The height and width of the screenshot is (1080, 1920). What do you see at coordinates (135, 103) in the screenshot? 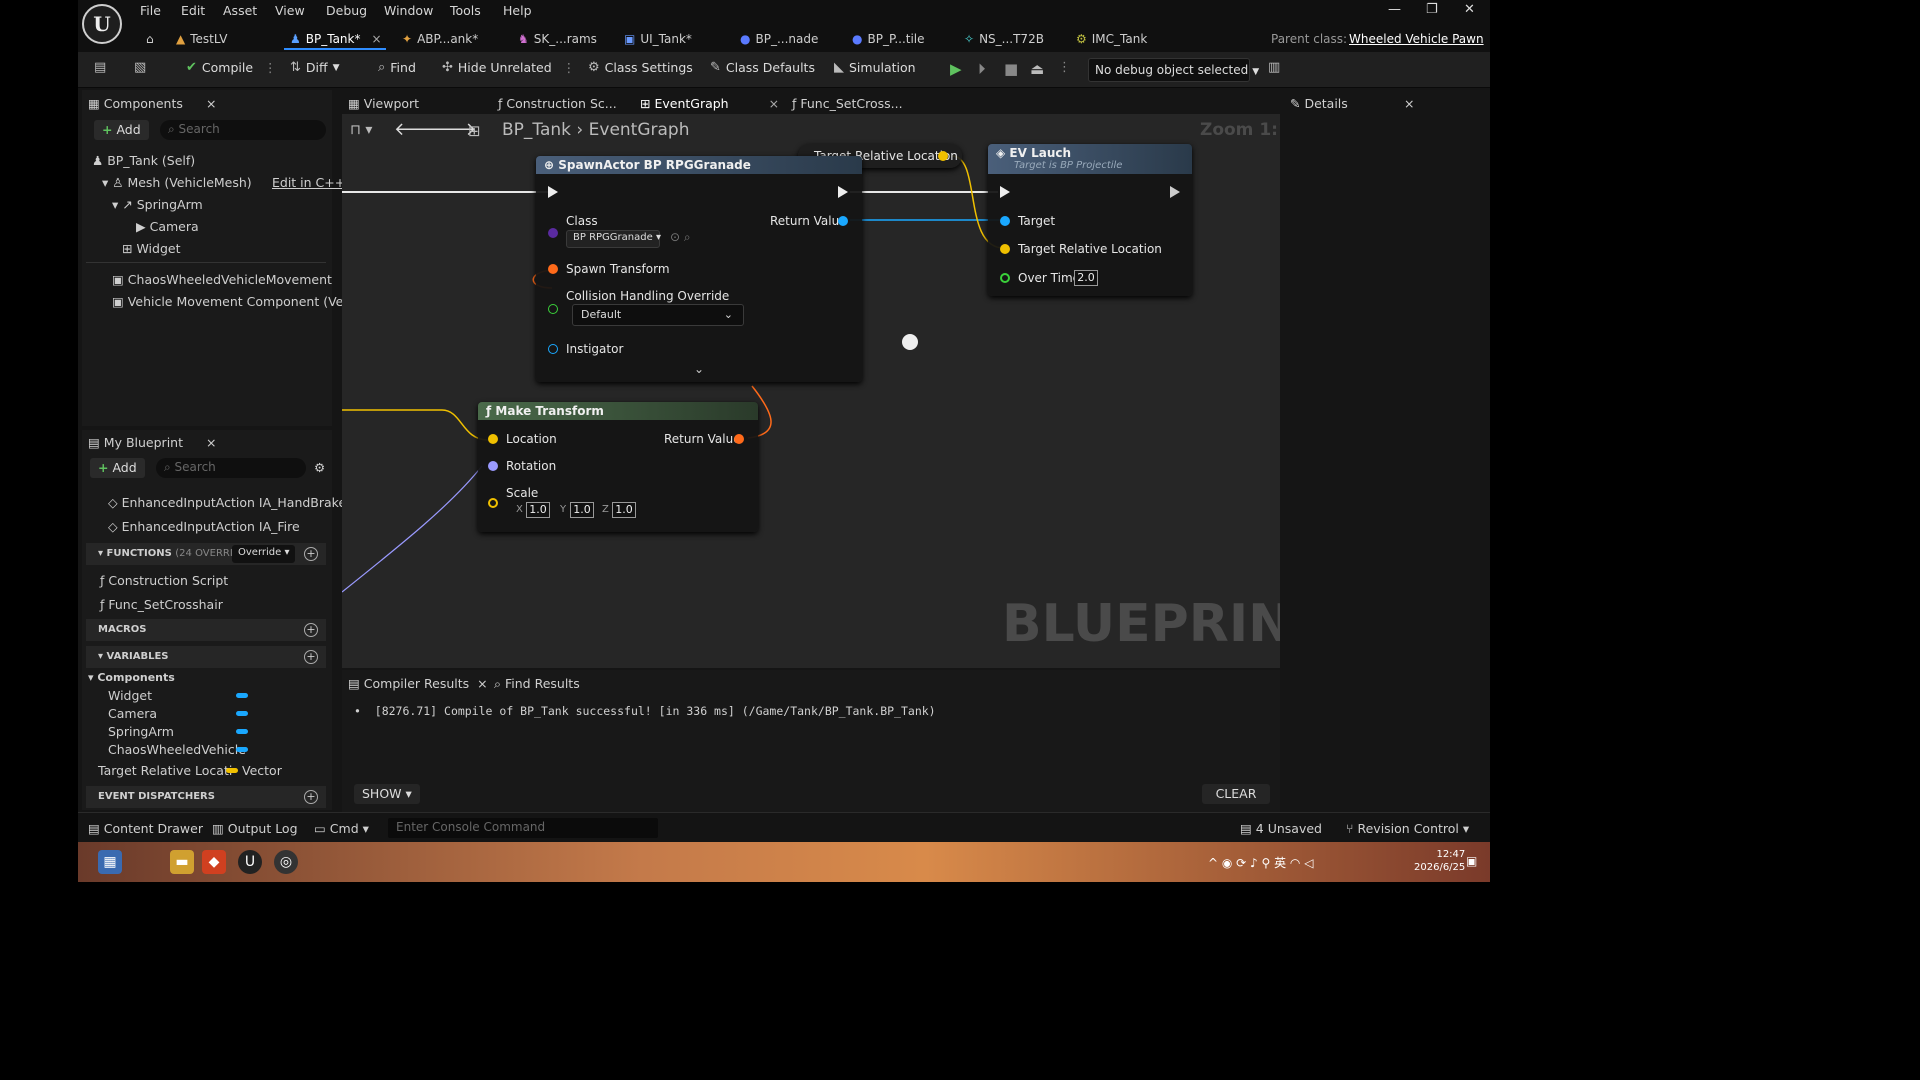
I see `components-tab: ▦ Components` at bounding box center [135, 103].